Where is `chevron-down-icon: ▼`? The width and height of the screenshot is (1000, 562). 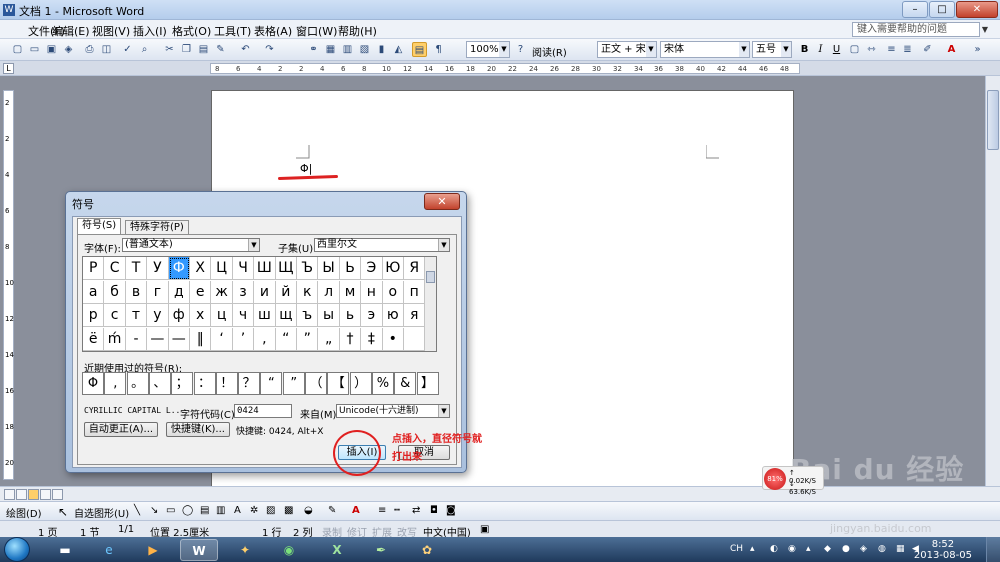
chevron-down-icon: ▼ is located at coordinates (985, 29).